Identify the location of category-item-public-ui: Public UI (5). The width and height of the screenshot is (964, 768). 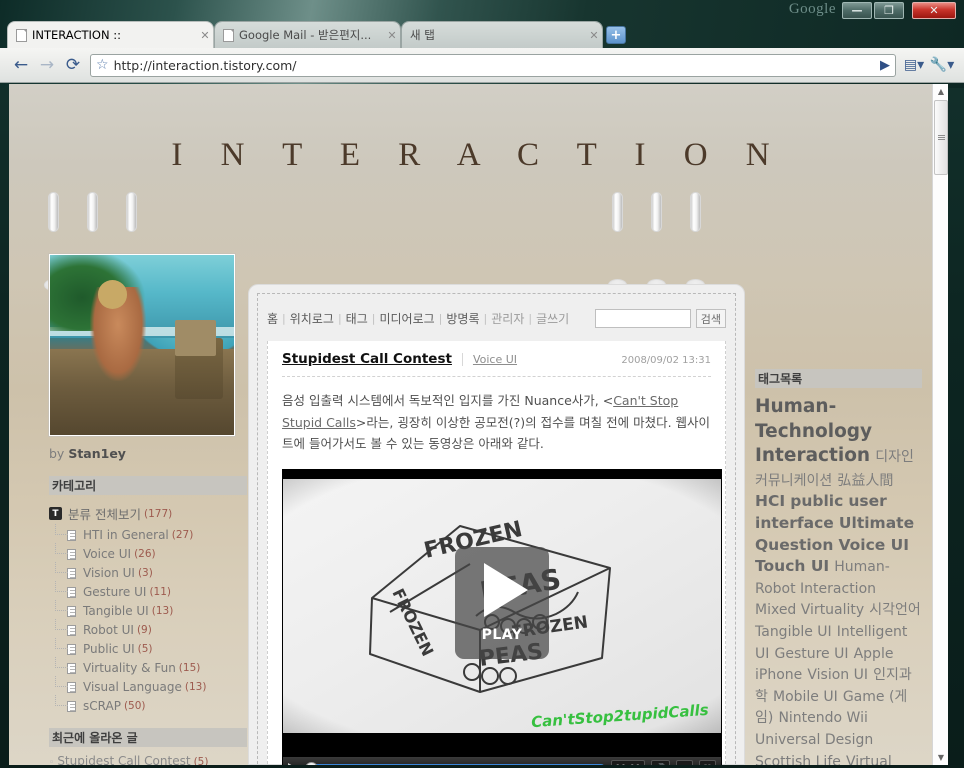
(148, 647).